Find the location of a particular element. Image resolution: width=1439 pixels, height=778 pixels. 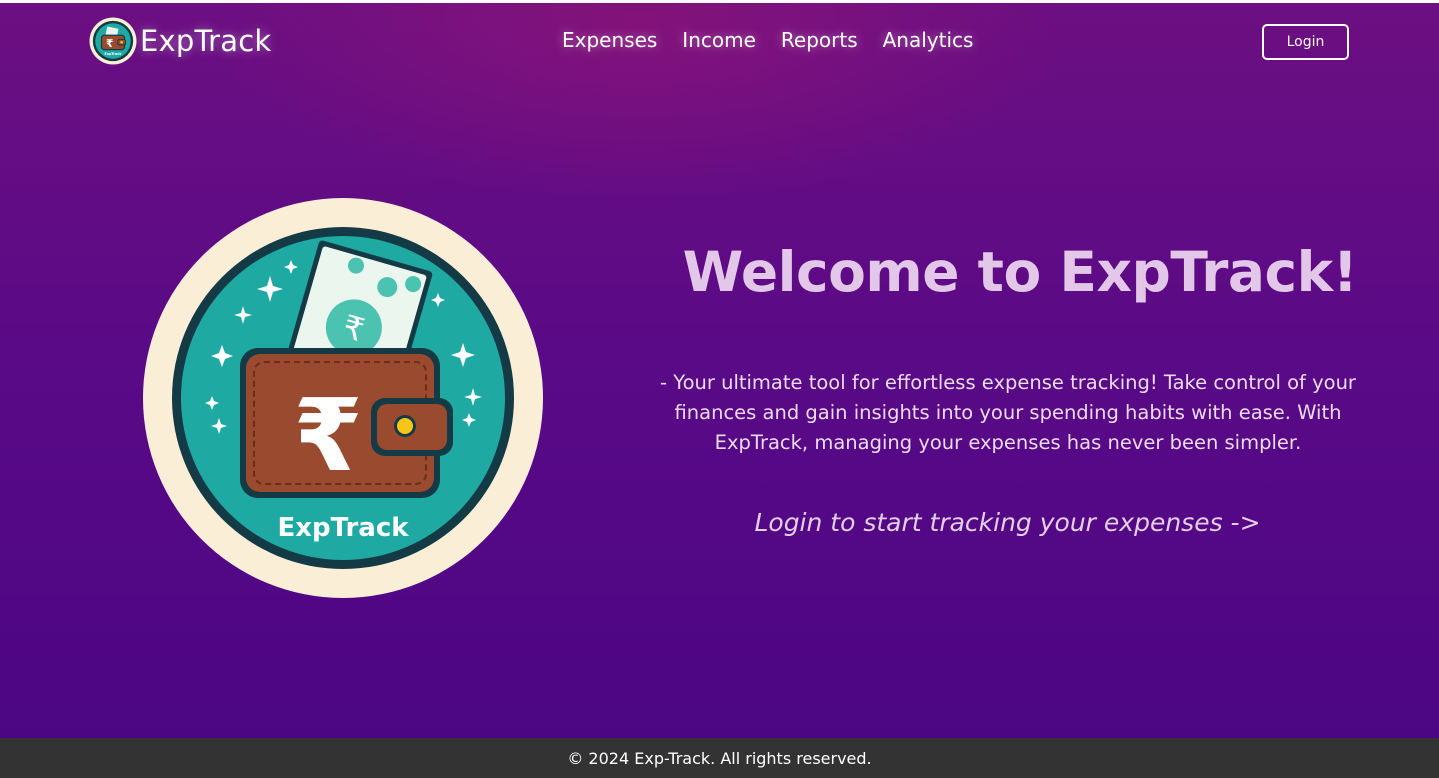

nav-link-income: Income is located at coordinates (719, 40).